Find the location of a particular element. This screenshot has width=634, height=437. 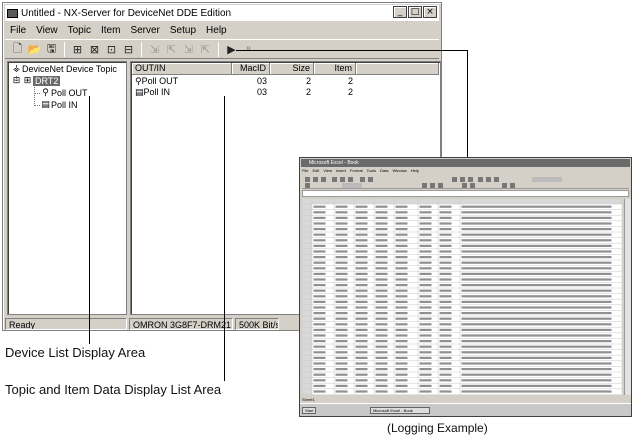

tree-root-label: DeviceNet Device Topic is located at coordinates (69, 69).